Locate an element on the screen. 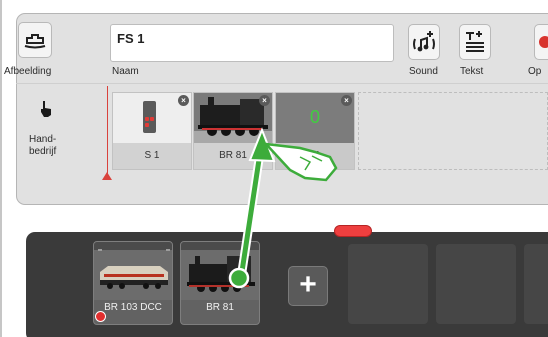 The height and width of the screenshot is (337, 548). slot-caption: S 1 is located at coordinates (152, 156).